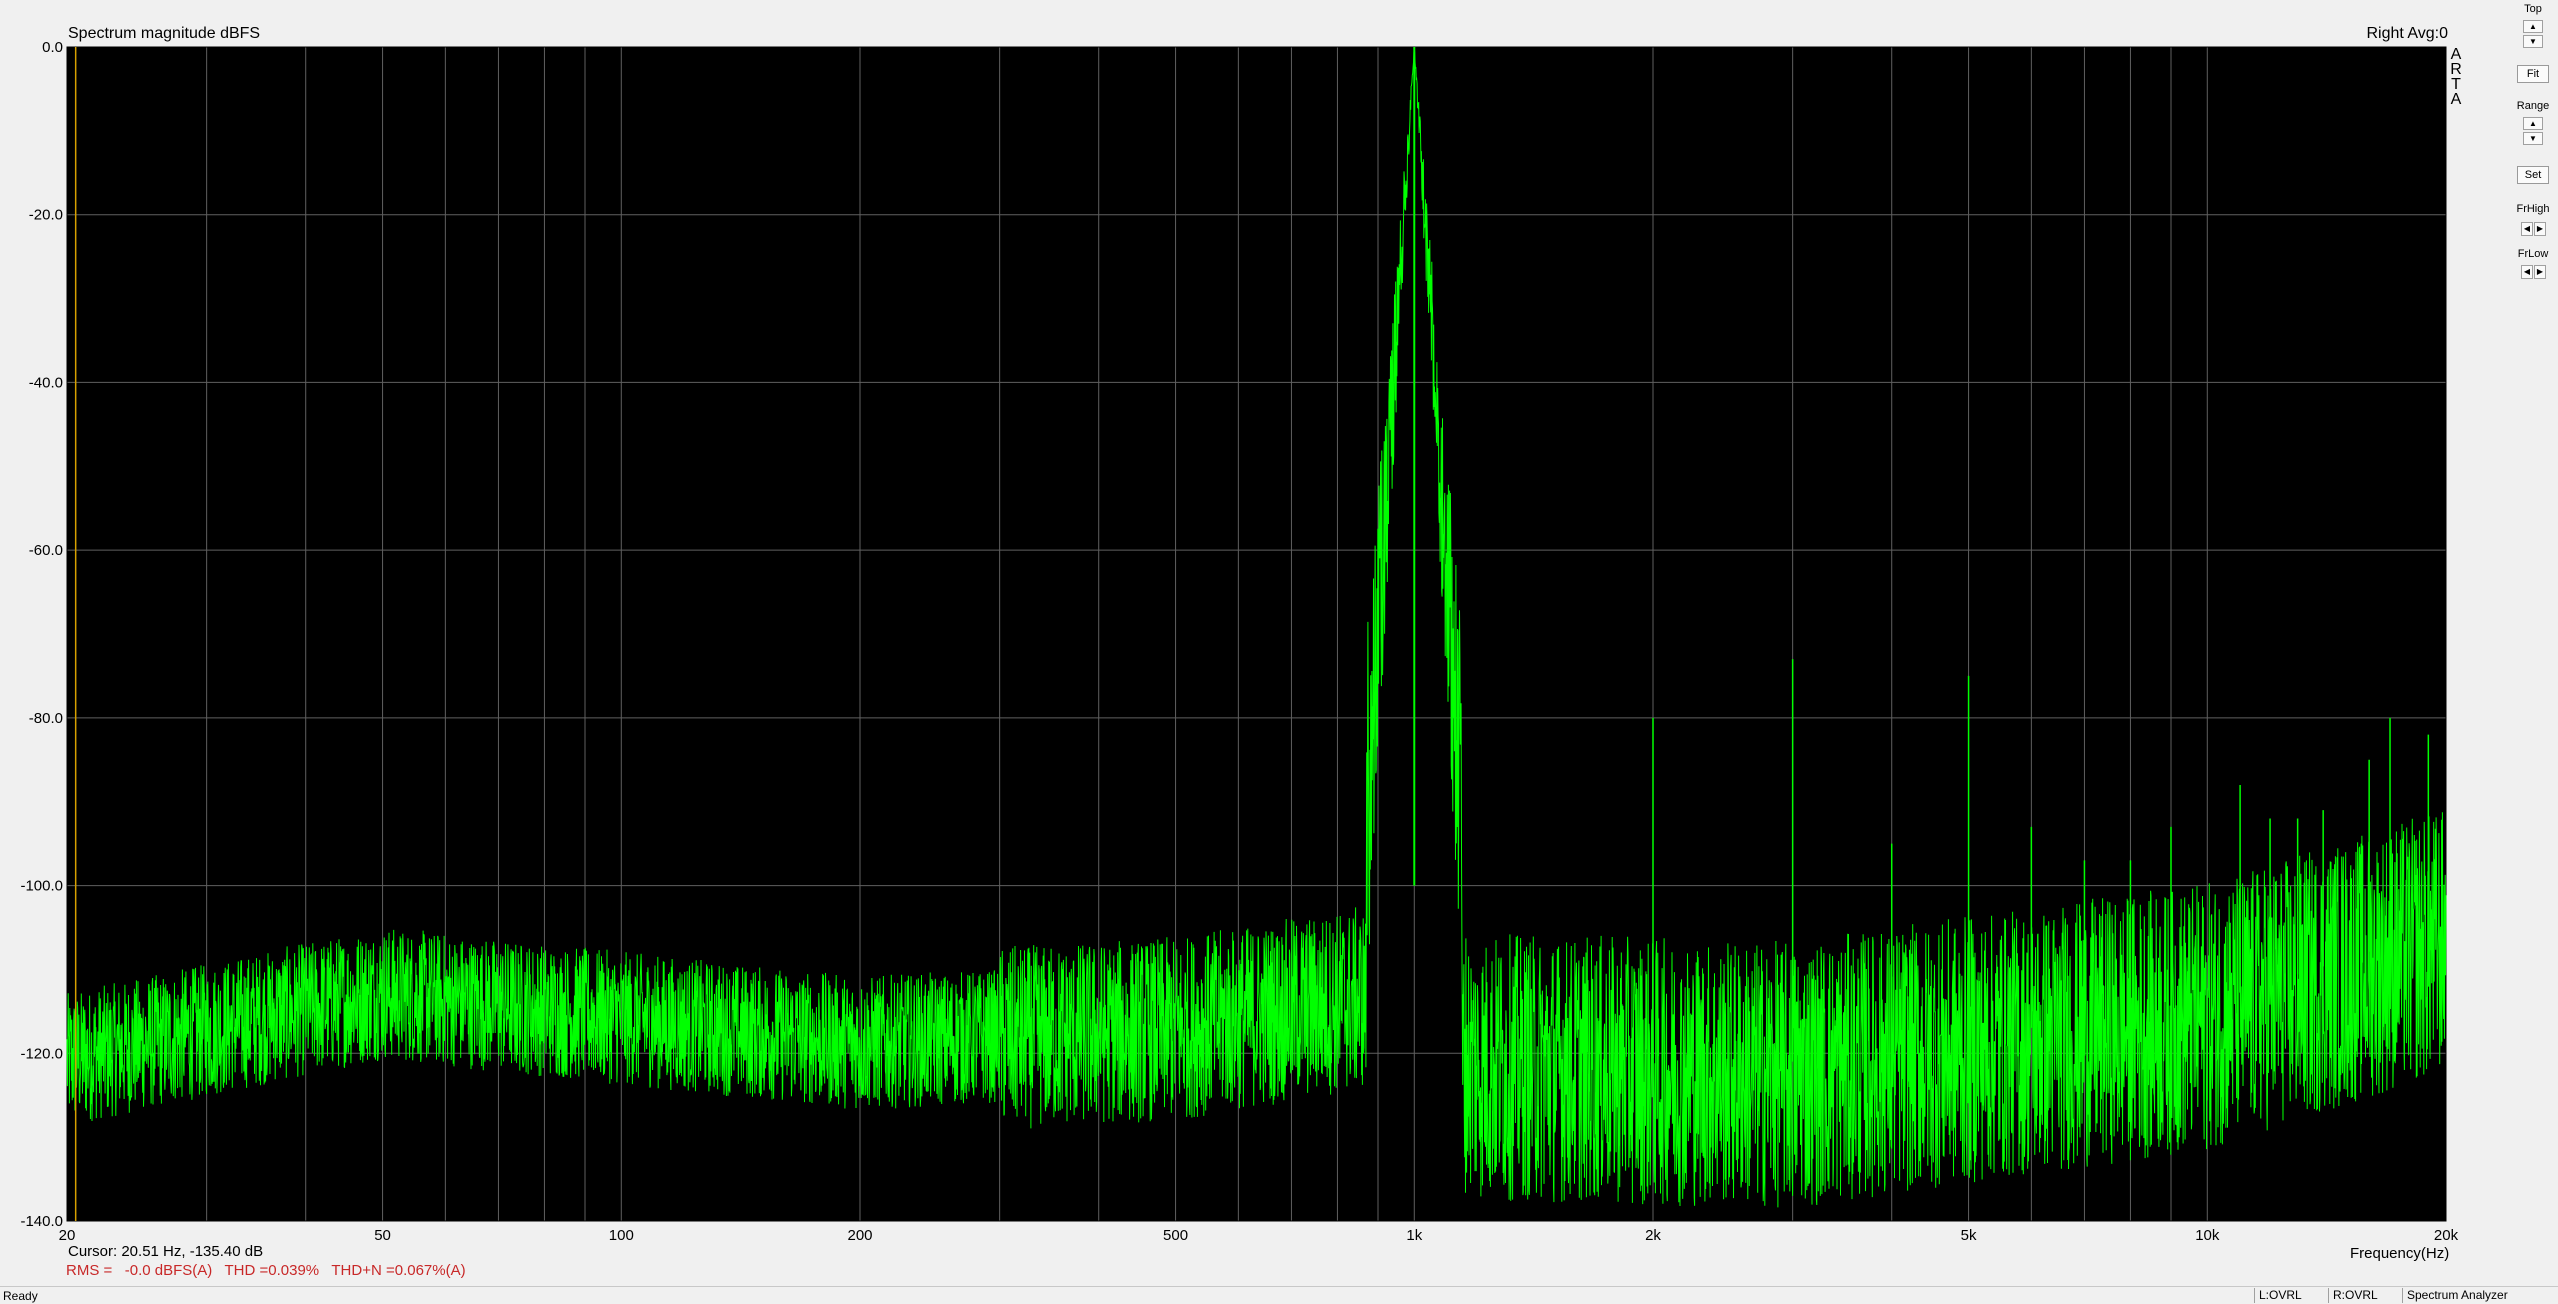 The height and width of the screenshot is (1304, 2558). What do you see at coordinates (2533, 123) in the screenshot?
I see `range-up-arrow-icon: ▲` at bounding box center [2533, 123].